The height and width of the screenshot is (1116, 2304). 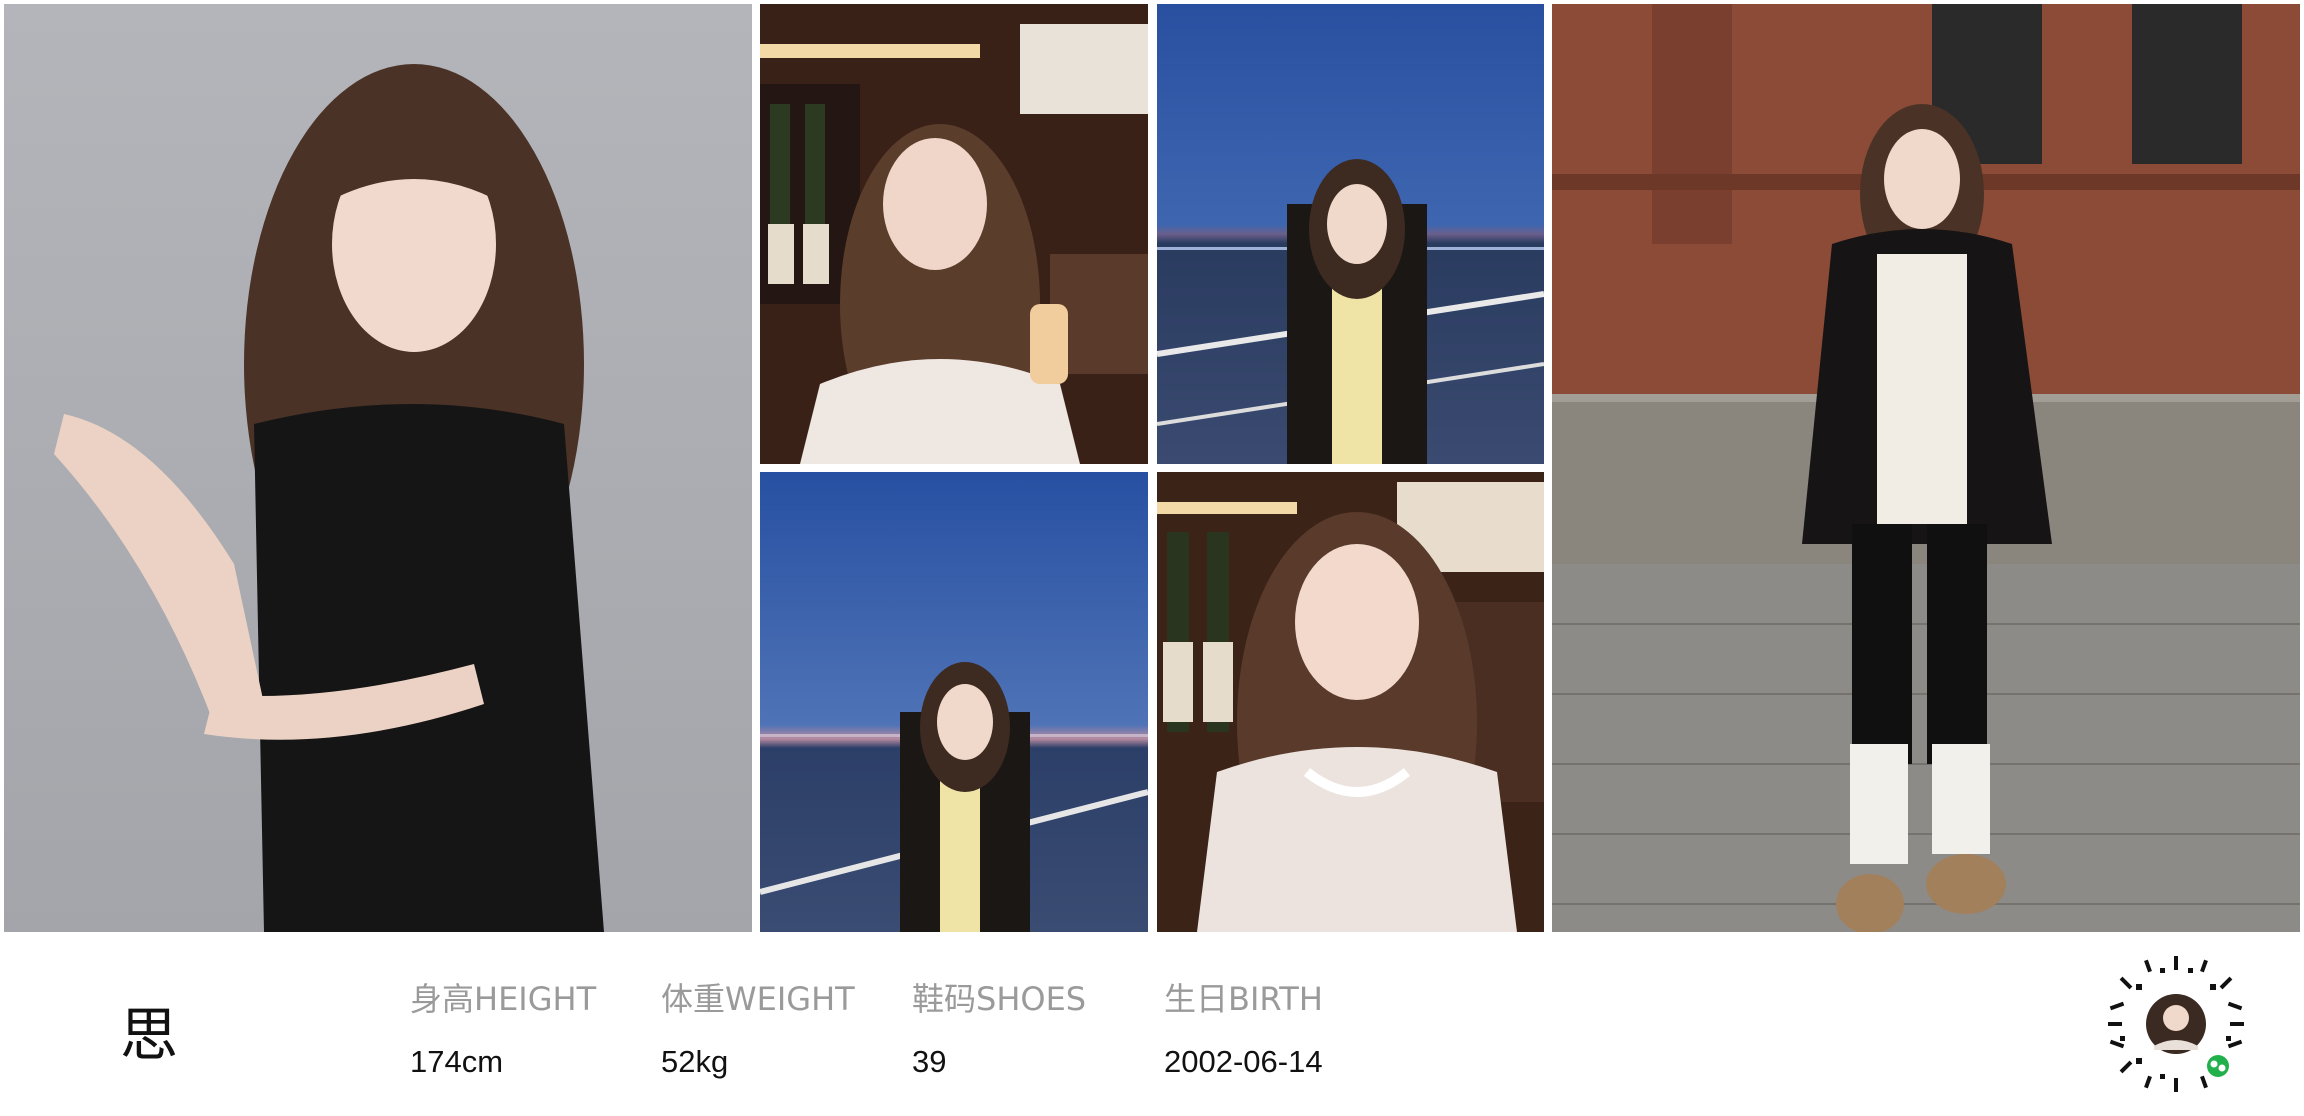 I want to click on night-railing-2-image, so click(x=954, y=702).